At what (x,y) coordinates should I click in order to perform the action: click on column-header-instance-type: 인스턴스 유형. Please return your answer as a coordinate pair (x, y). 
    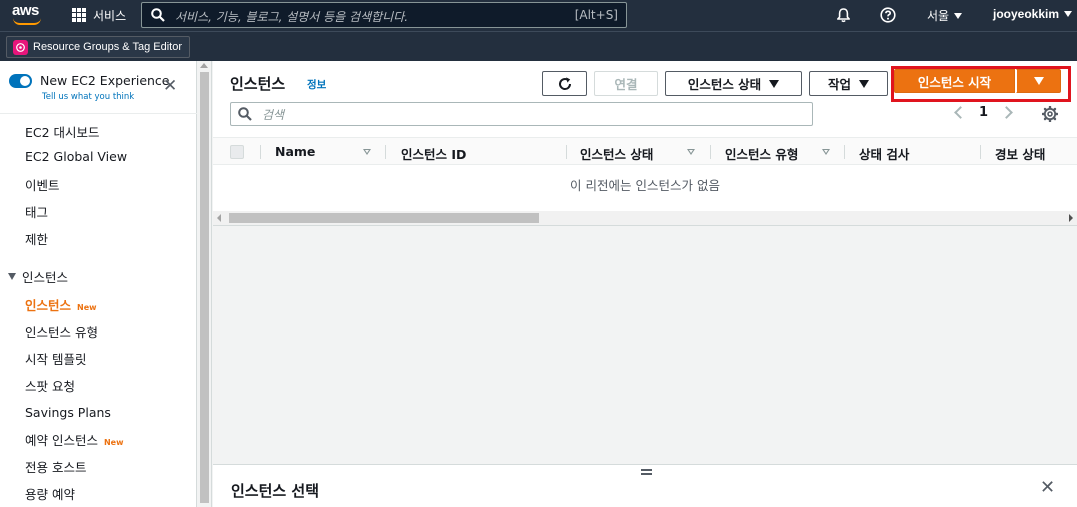
    Looking at the image, I should click on (761, 153).